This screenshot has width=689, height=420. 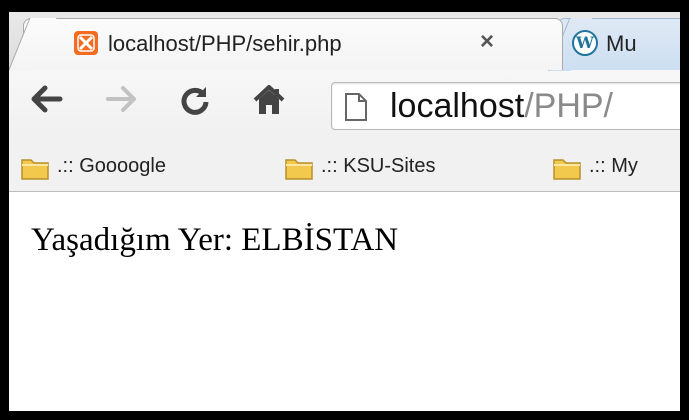 What do you see at coordinates (569, 106) in the screenshot?
I see `url-path: /PHP/` at bounding box center [569, 106].